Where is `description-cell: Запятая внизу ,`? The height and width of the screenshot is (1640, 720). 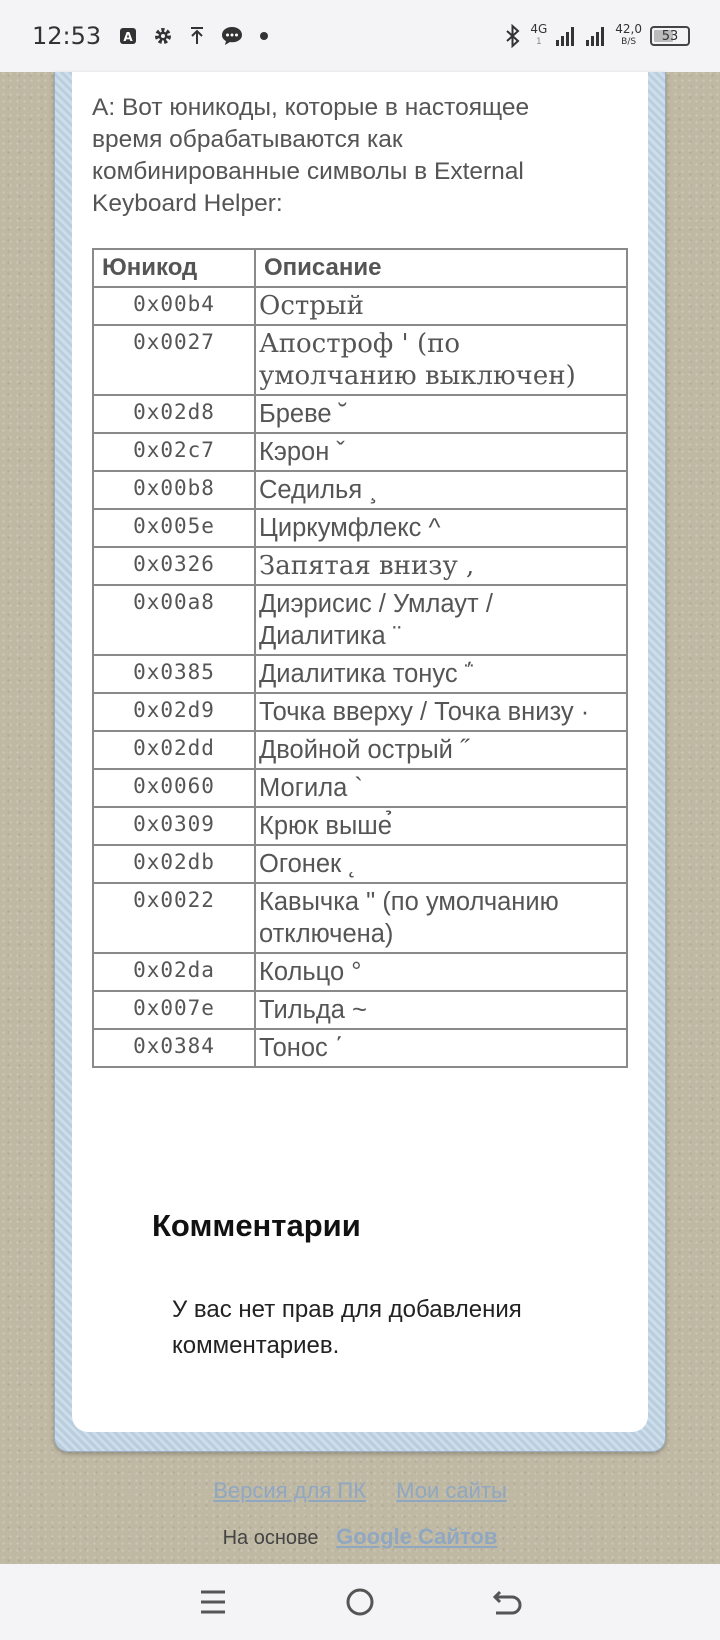 description-cell: Запятая внизу , is located at coordinates (441, 566).